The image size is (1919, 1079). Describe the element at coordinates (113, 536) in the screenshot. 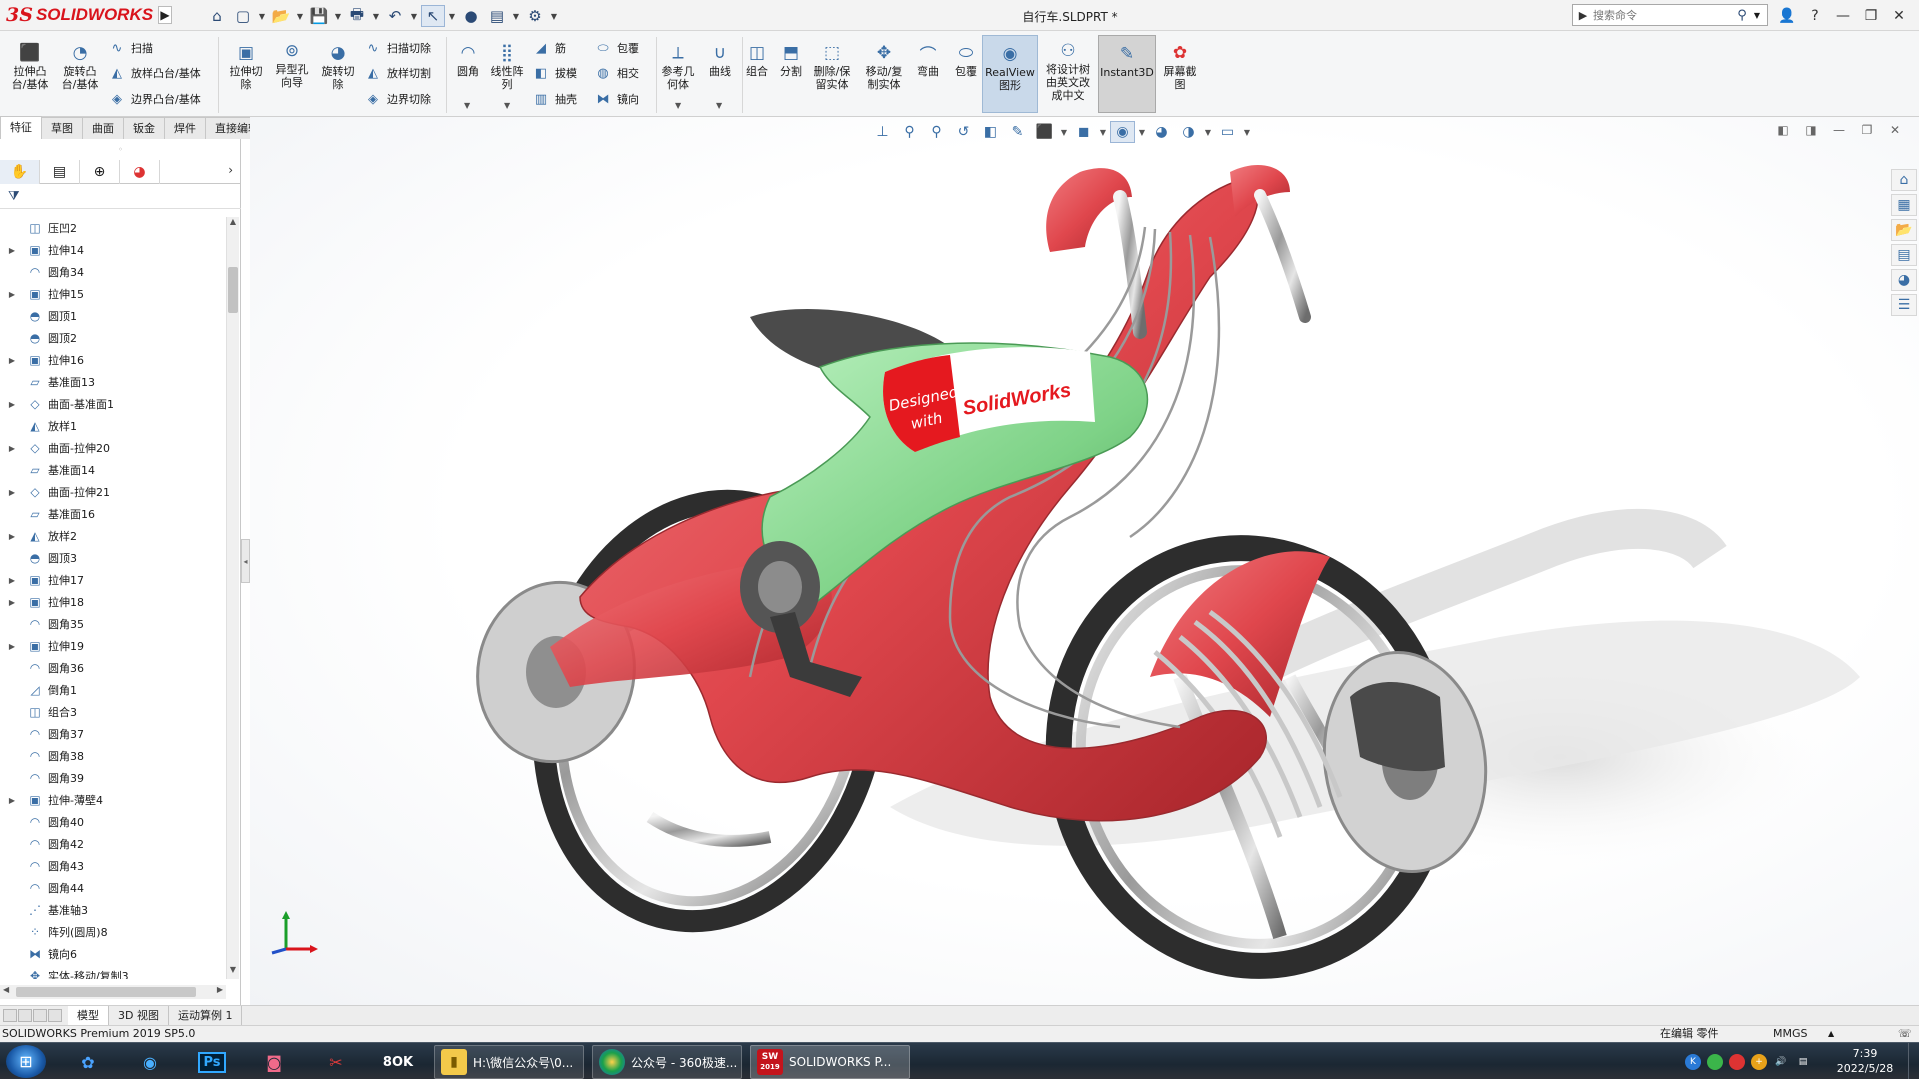

I see `tree-item: ▶ ◭ 放样2` at that location.